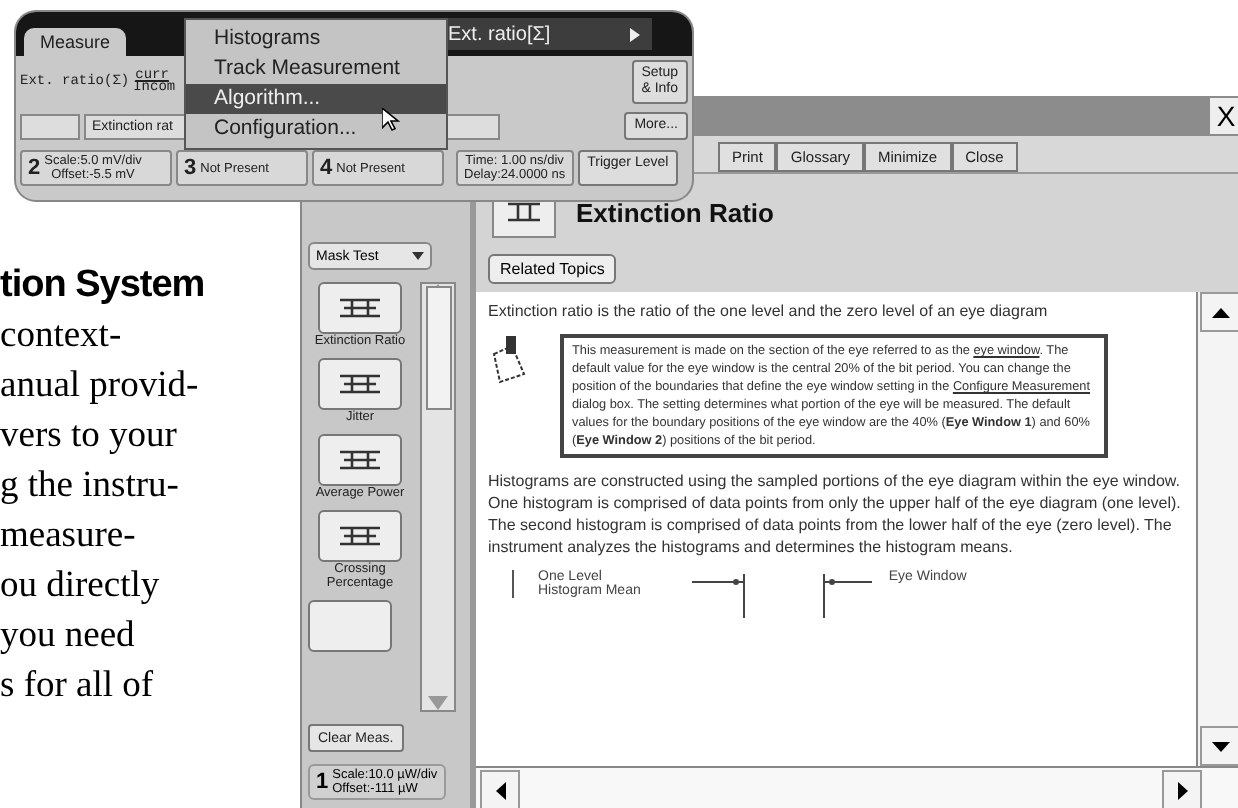 The image size is (1238, 808). Describe the element at coordinates (635, 34) in the screenshot. I see `submenu-arrow-icon` at that location.